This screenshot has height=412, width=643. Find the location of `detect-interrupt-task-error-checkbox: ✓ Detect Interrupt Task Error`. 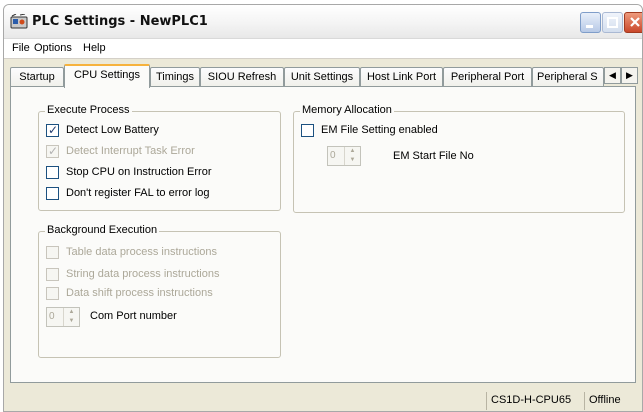

detect-interrupt-task-error-checkbox: ✓ Detect Interrupt Task Error is located at coordinates (120, 151).